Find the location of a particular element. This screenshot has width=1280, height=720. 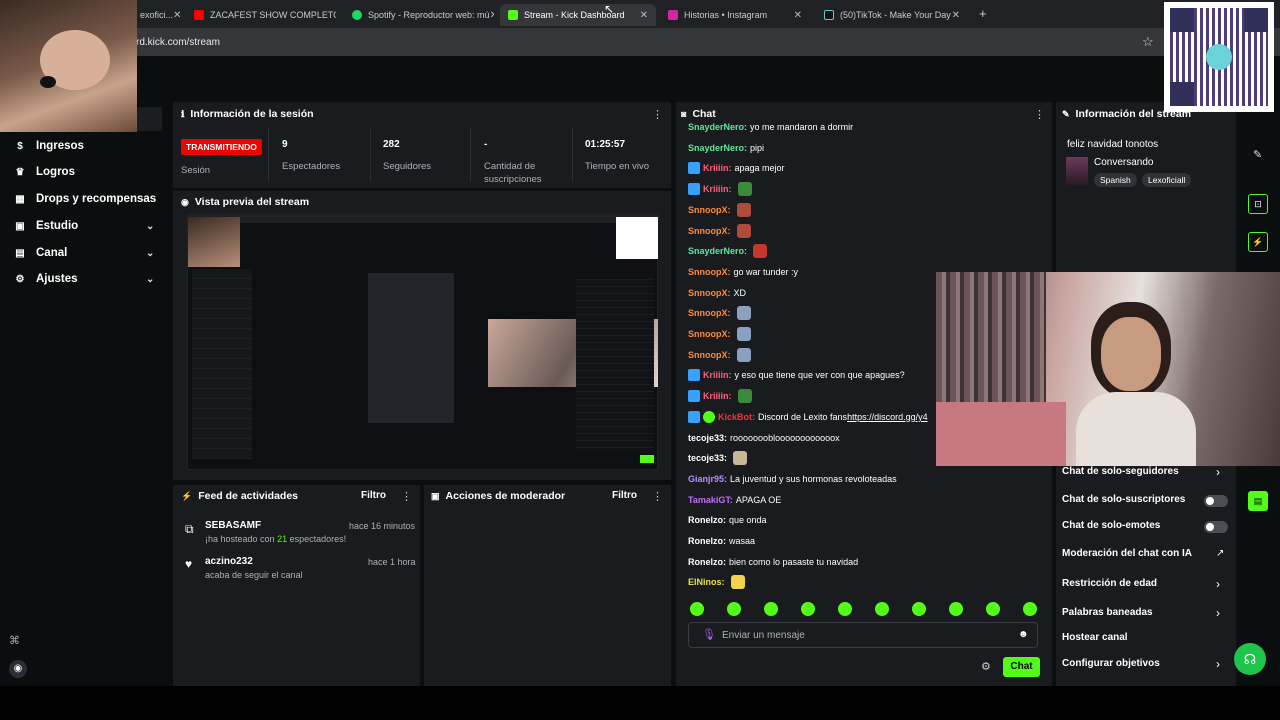

chat-setting-label: Restricción de edad is located at coordinates (1109, 583).